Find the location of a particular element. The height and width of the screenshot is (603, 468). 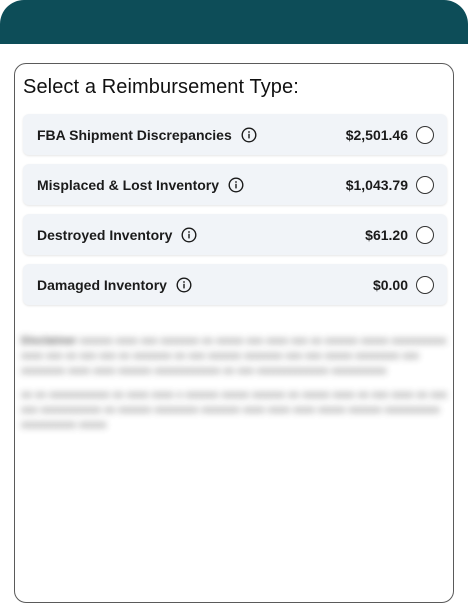

option-label: Destroyed Inventory is located at coordinates (105, 234).